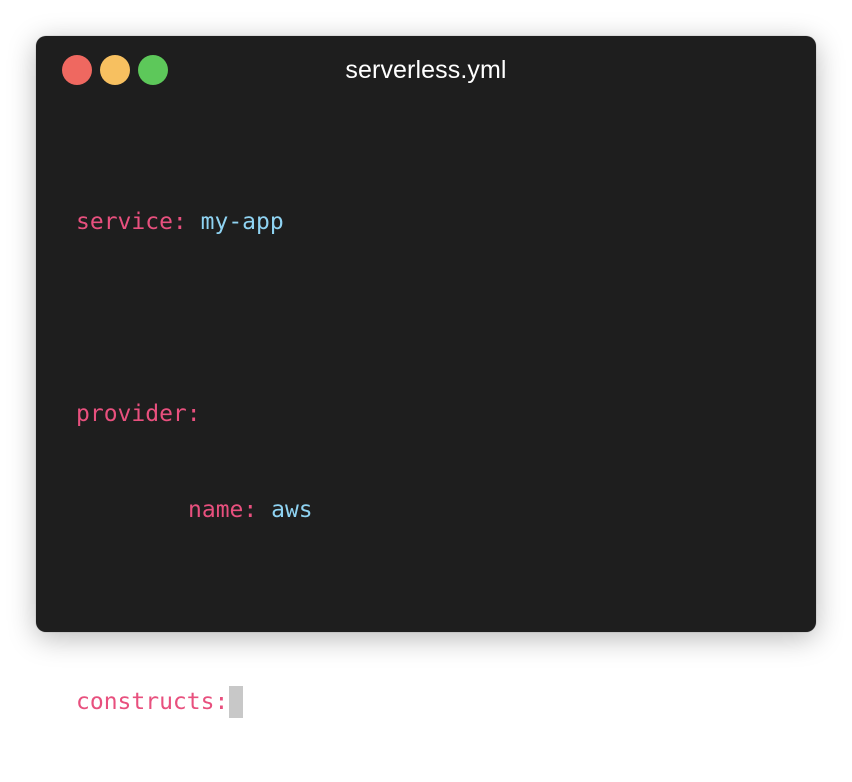 The height and width of the screenshot is (782, 852). What do you see at coordinates (194, 222) in the screenshot?
I see `code-line-service: service: my-app` at bounding box center [194, 222].